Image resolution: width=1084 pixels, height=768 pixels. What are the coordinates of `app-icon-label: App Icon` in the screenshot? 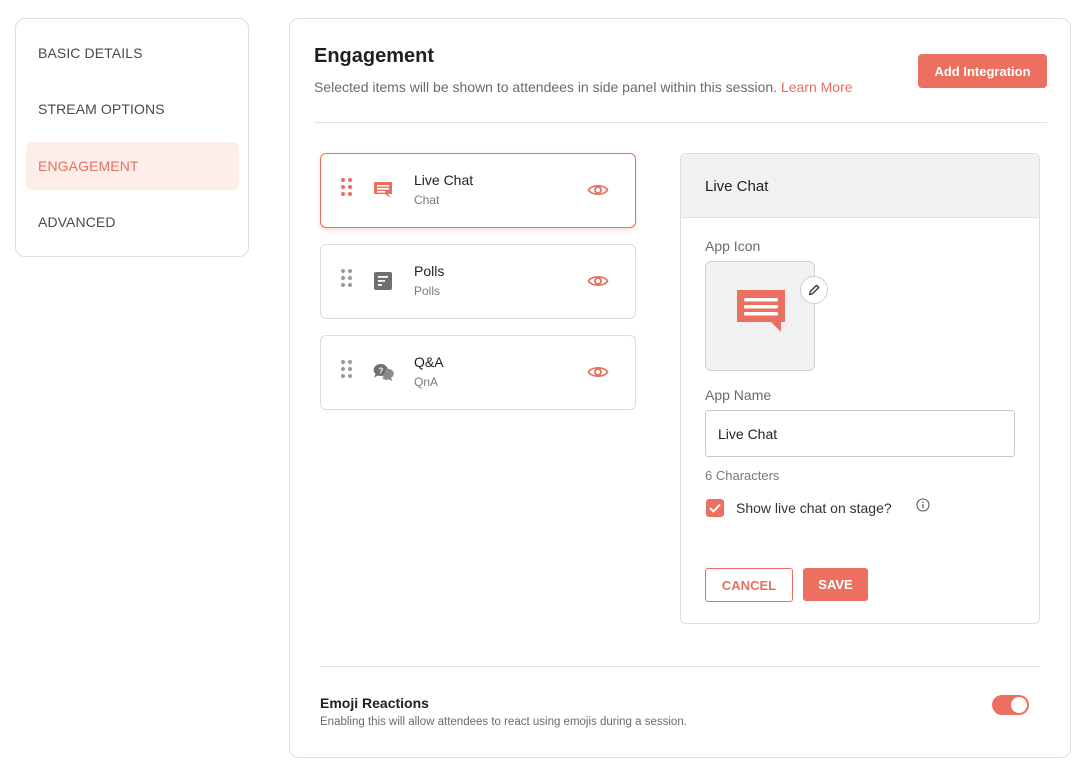 It's located at (733, 246).